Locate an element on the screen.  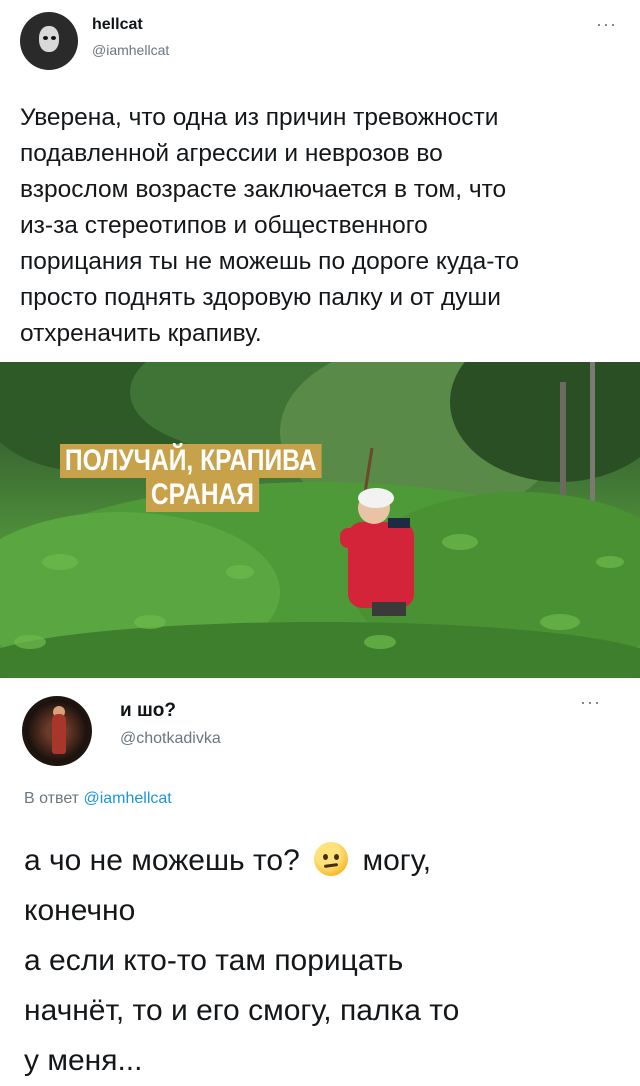
avatar-face is located at coordinates (49, 39).